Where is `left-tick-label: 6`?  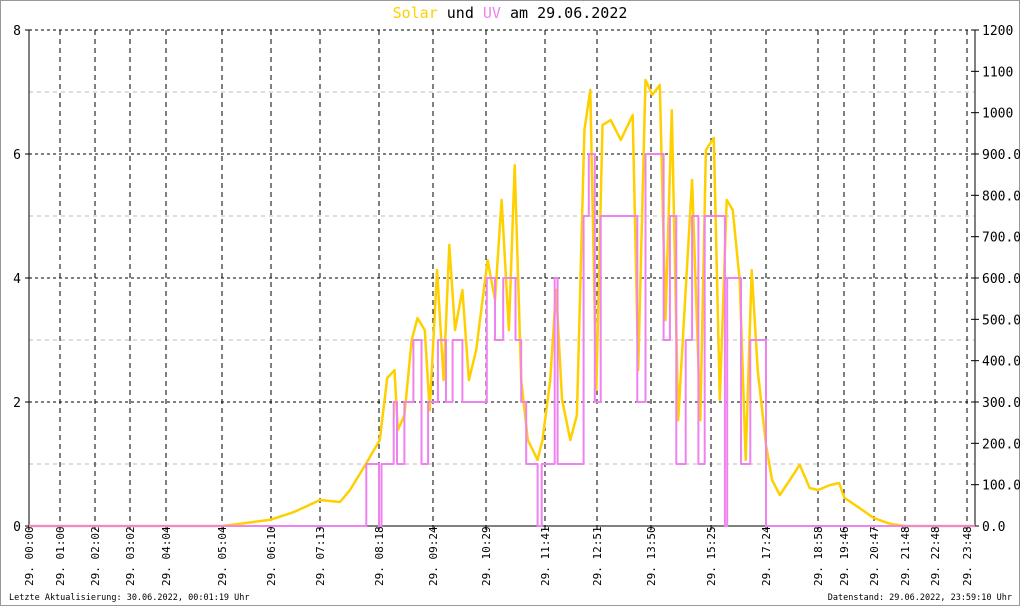
left-tick-label: 6 is located at coordinates (17, 155).